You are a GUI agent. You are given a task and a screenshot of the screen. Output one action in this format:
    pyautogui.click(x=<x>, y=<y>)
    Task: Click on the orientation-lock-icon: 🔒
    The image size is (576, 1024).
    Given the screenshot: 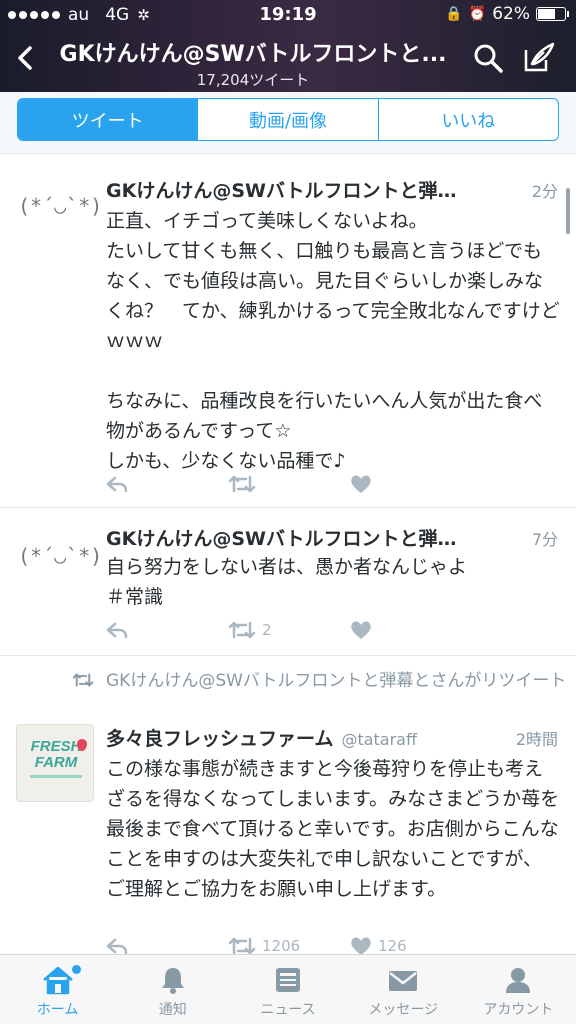 What is the action you would take?
    pyautogui.click(x=454, y=14)
    